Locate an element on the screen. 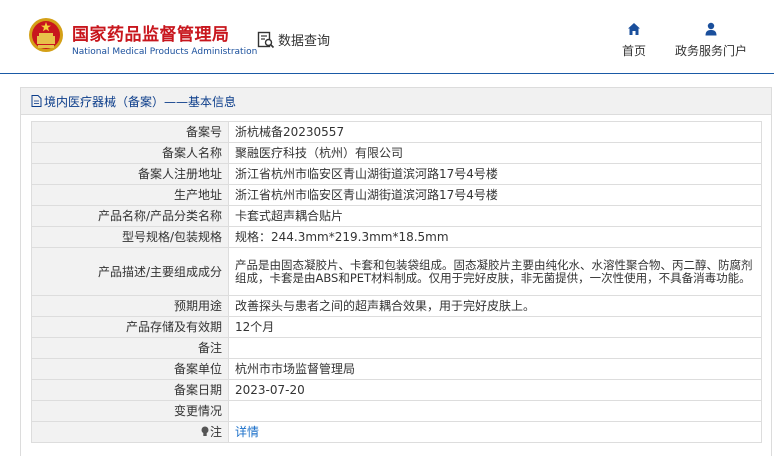 The image size is (774, 456). panel-title-text: 境内医疗器械（备案）——基本信息 is located at coordinates (140, 101).